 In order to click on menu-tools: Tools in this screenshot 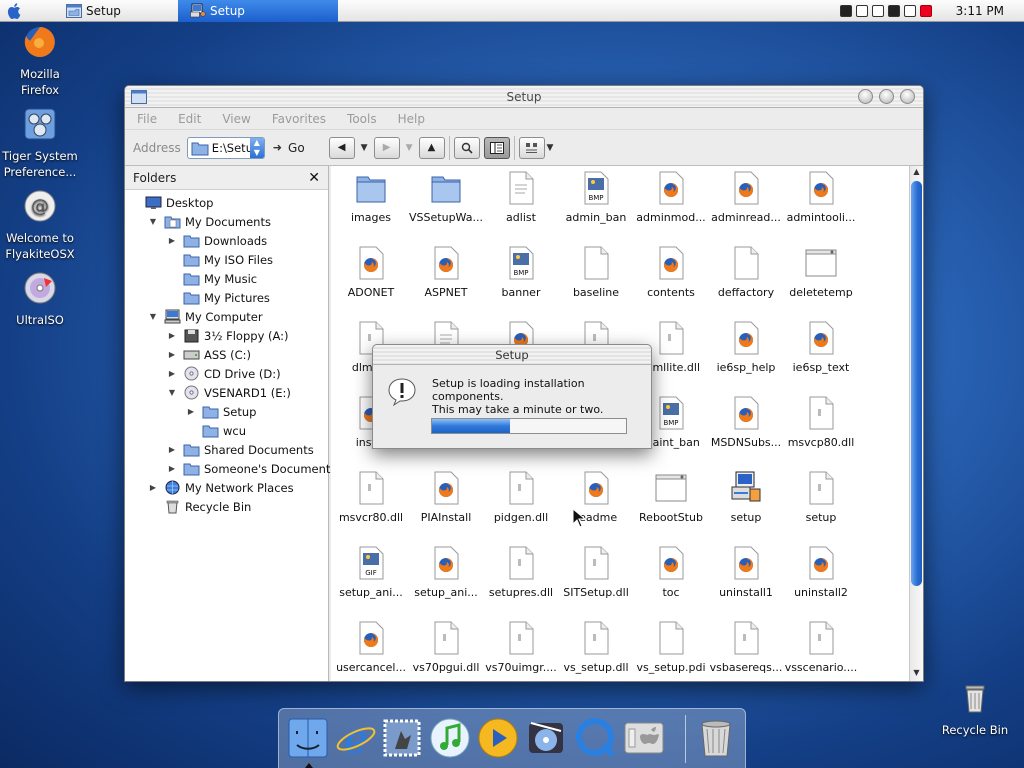, I will do `click(362, 119)`.